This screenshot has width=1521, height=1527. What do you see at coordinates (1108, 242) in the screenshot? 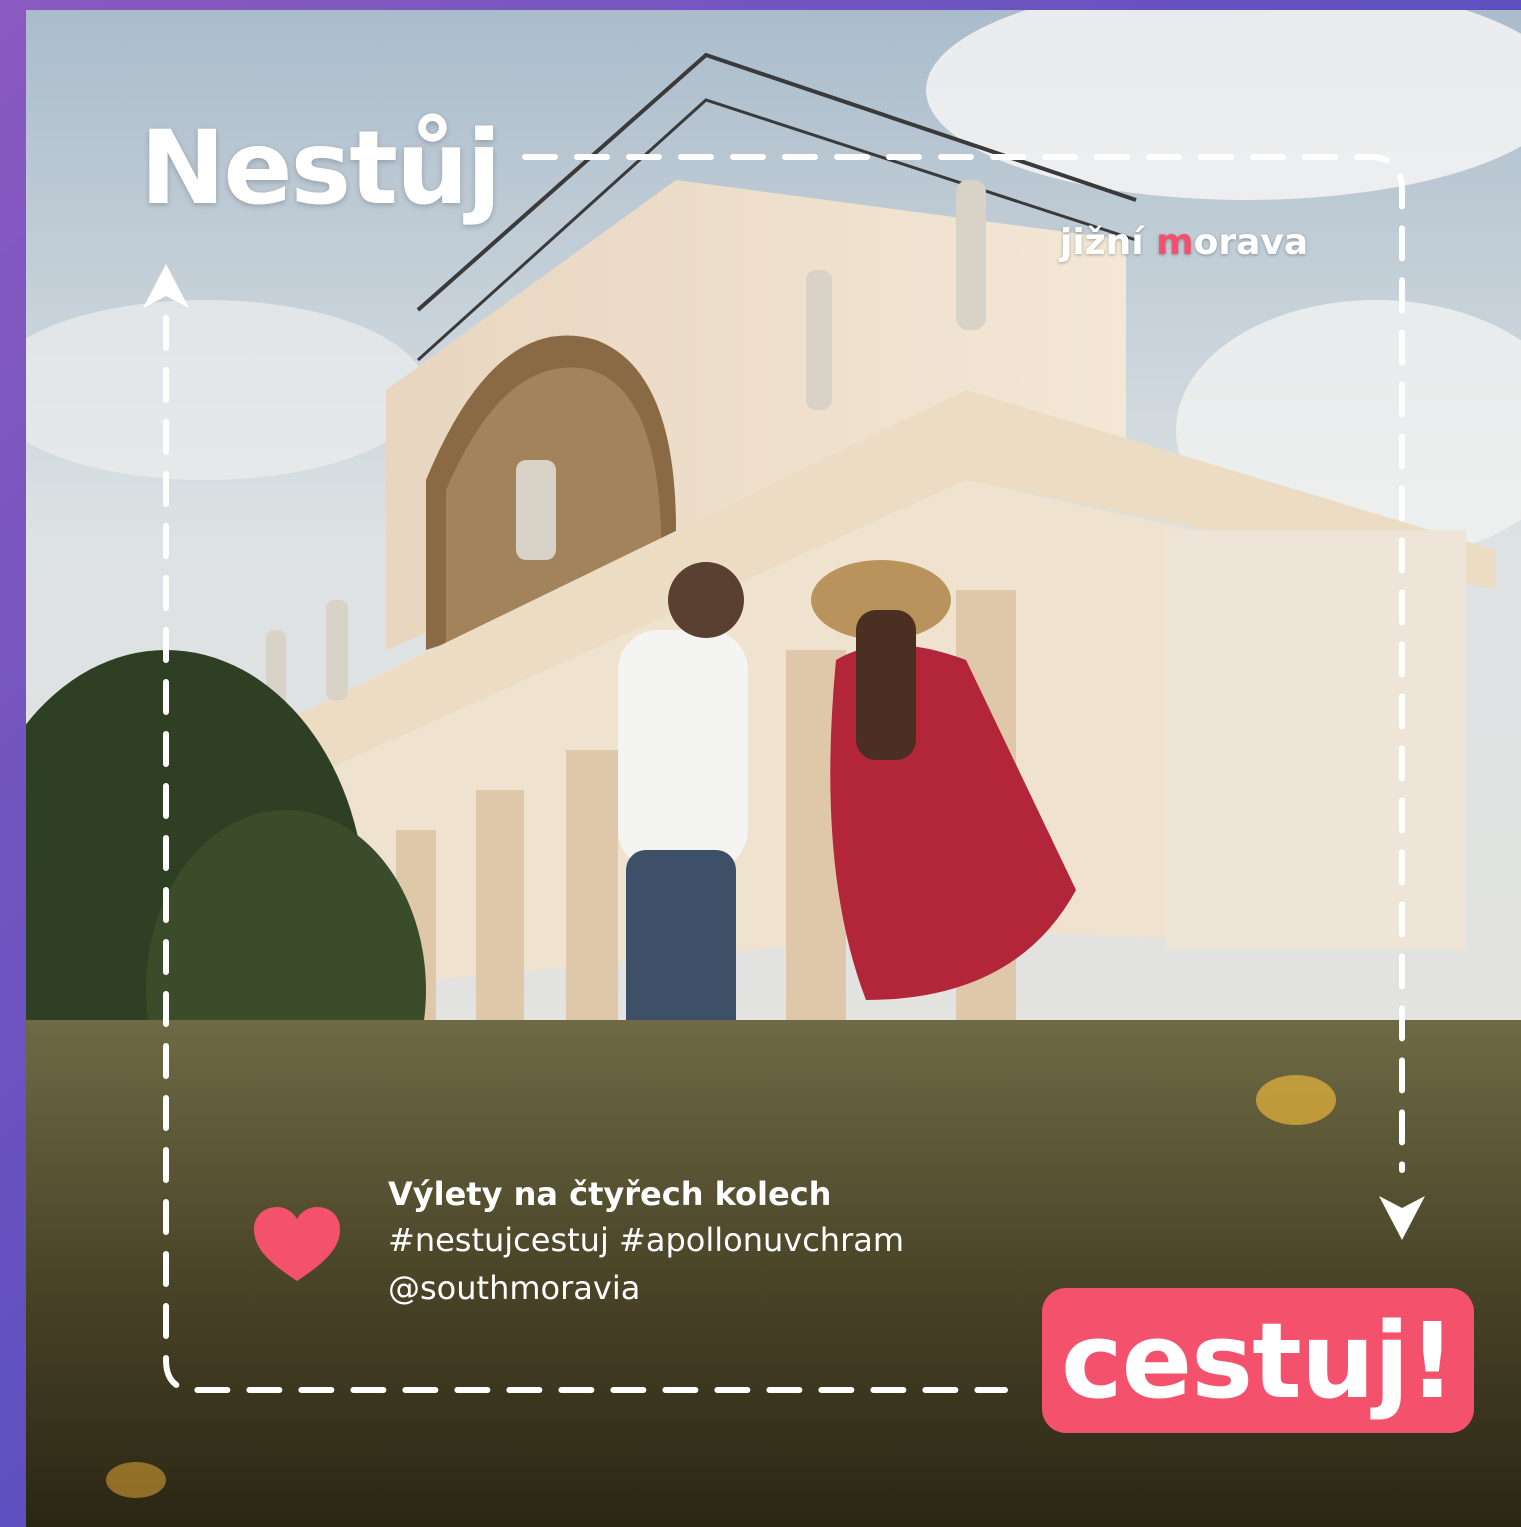
I see `logo-prefix: jižní` at bounding box center [1108, 242].